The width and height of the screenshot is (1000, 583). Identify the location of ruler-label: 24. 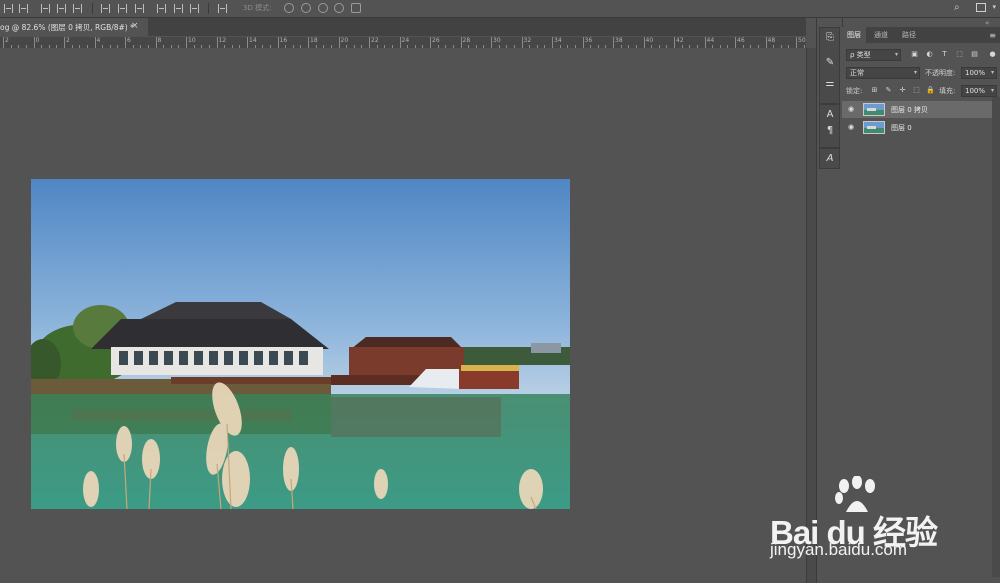
(405, 40).